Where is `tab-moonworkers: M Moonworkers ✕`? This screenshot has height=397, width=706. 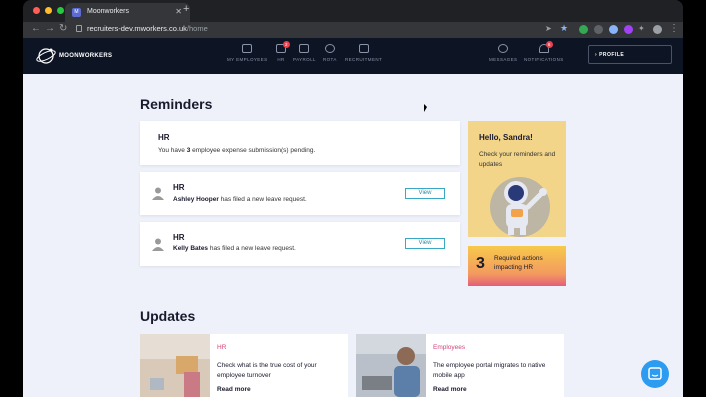
tab-moonworkers: M Moonworkers ✕ is located at coordinates (127, 12).